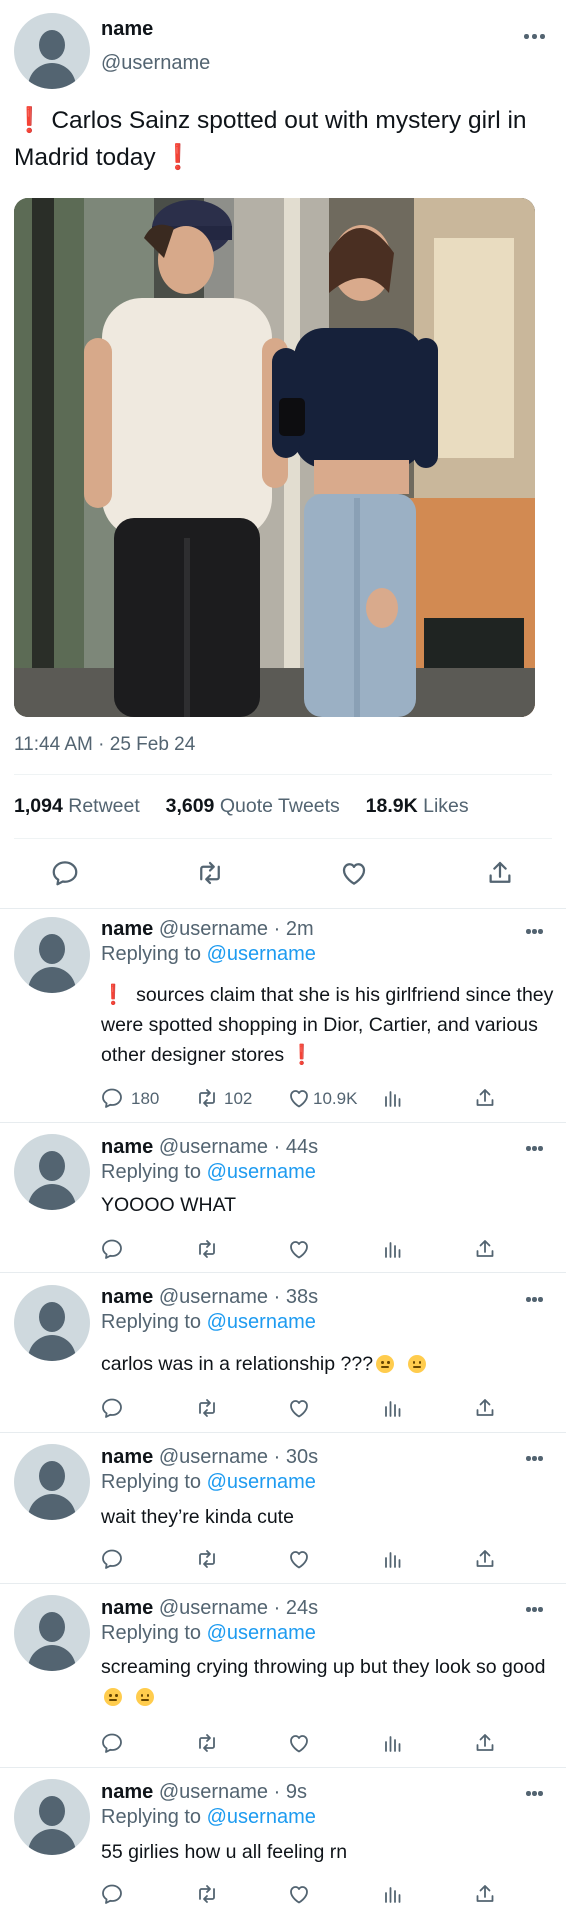 The height and width of the screenshot is (1920, 566). What do you see at coordinates (127, 29) in the screenshot?
I see `author-name: name` at bounding box center [127, 29].